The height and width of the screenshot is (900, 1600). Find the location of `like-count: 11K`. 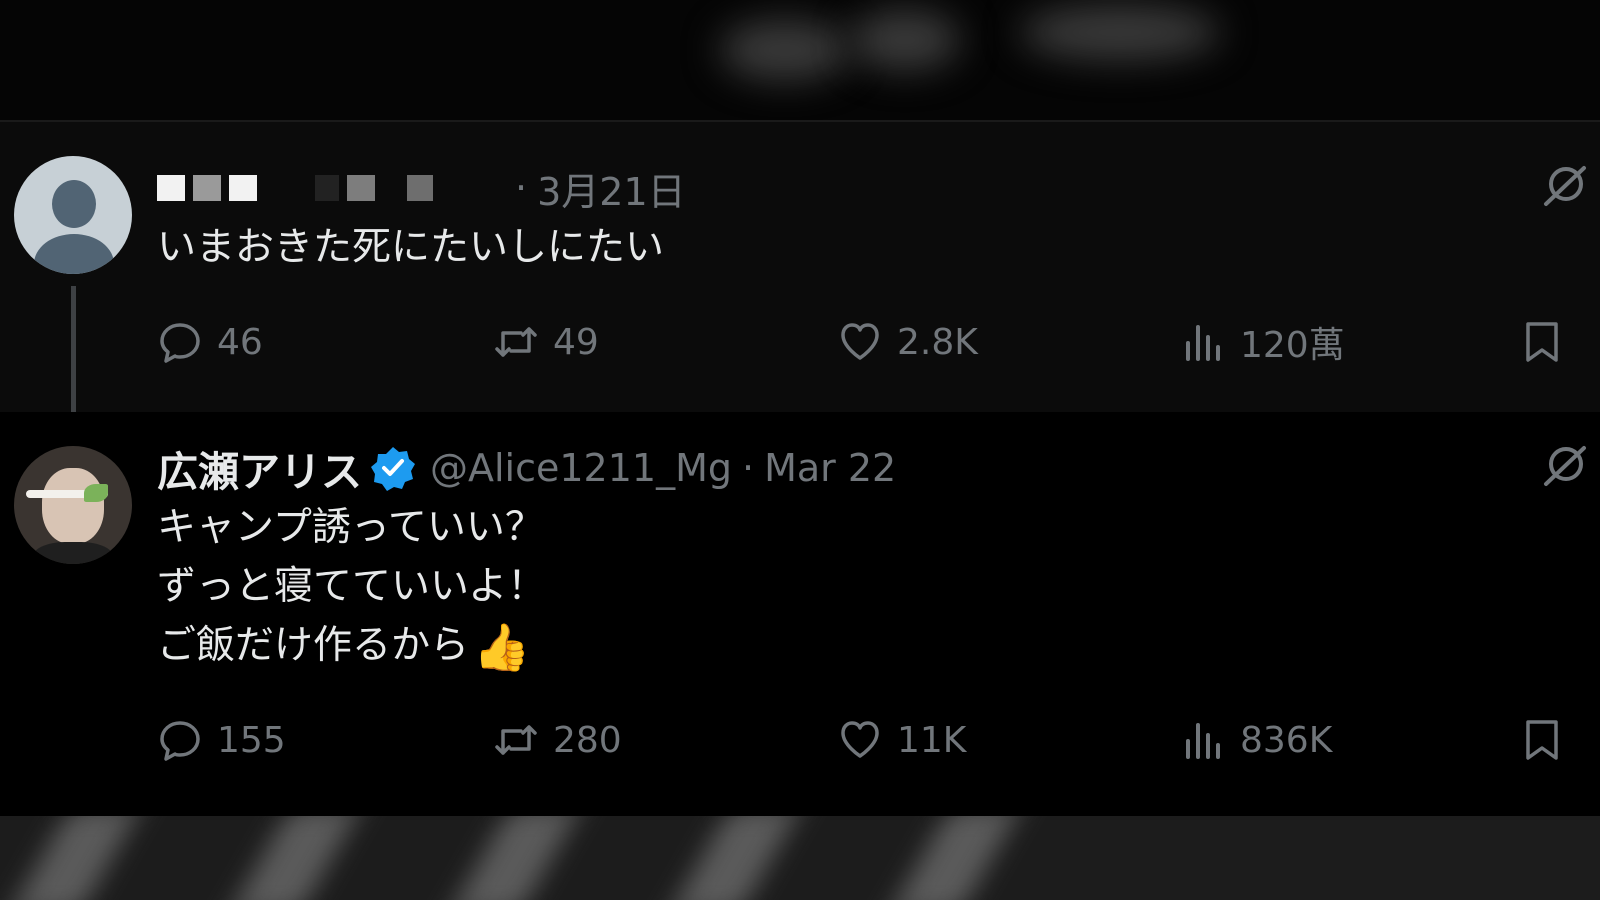

like-count: 11K is located at coordinates (932, 740).